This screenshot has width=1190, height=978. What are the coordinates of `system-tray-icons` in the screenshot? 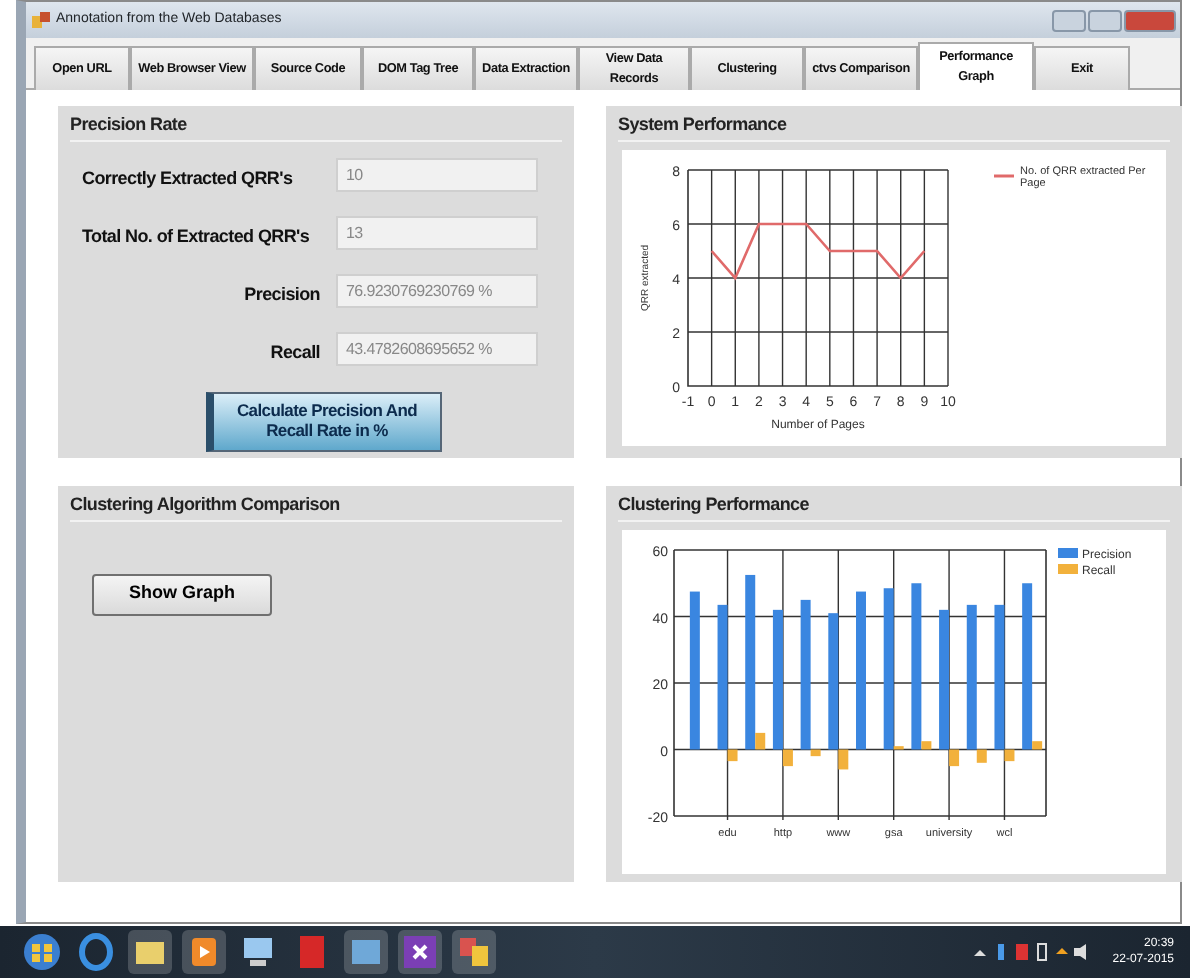 It's located at (1030, 952).